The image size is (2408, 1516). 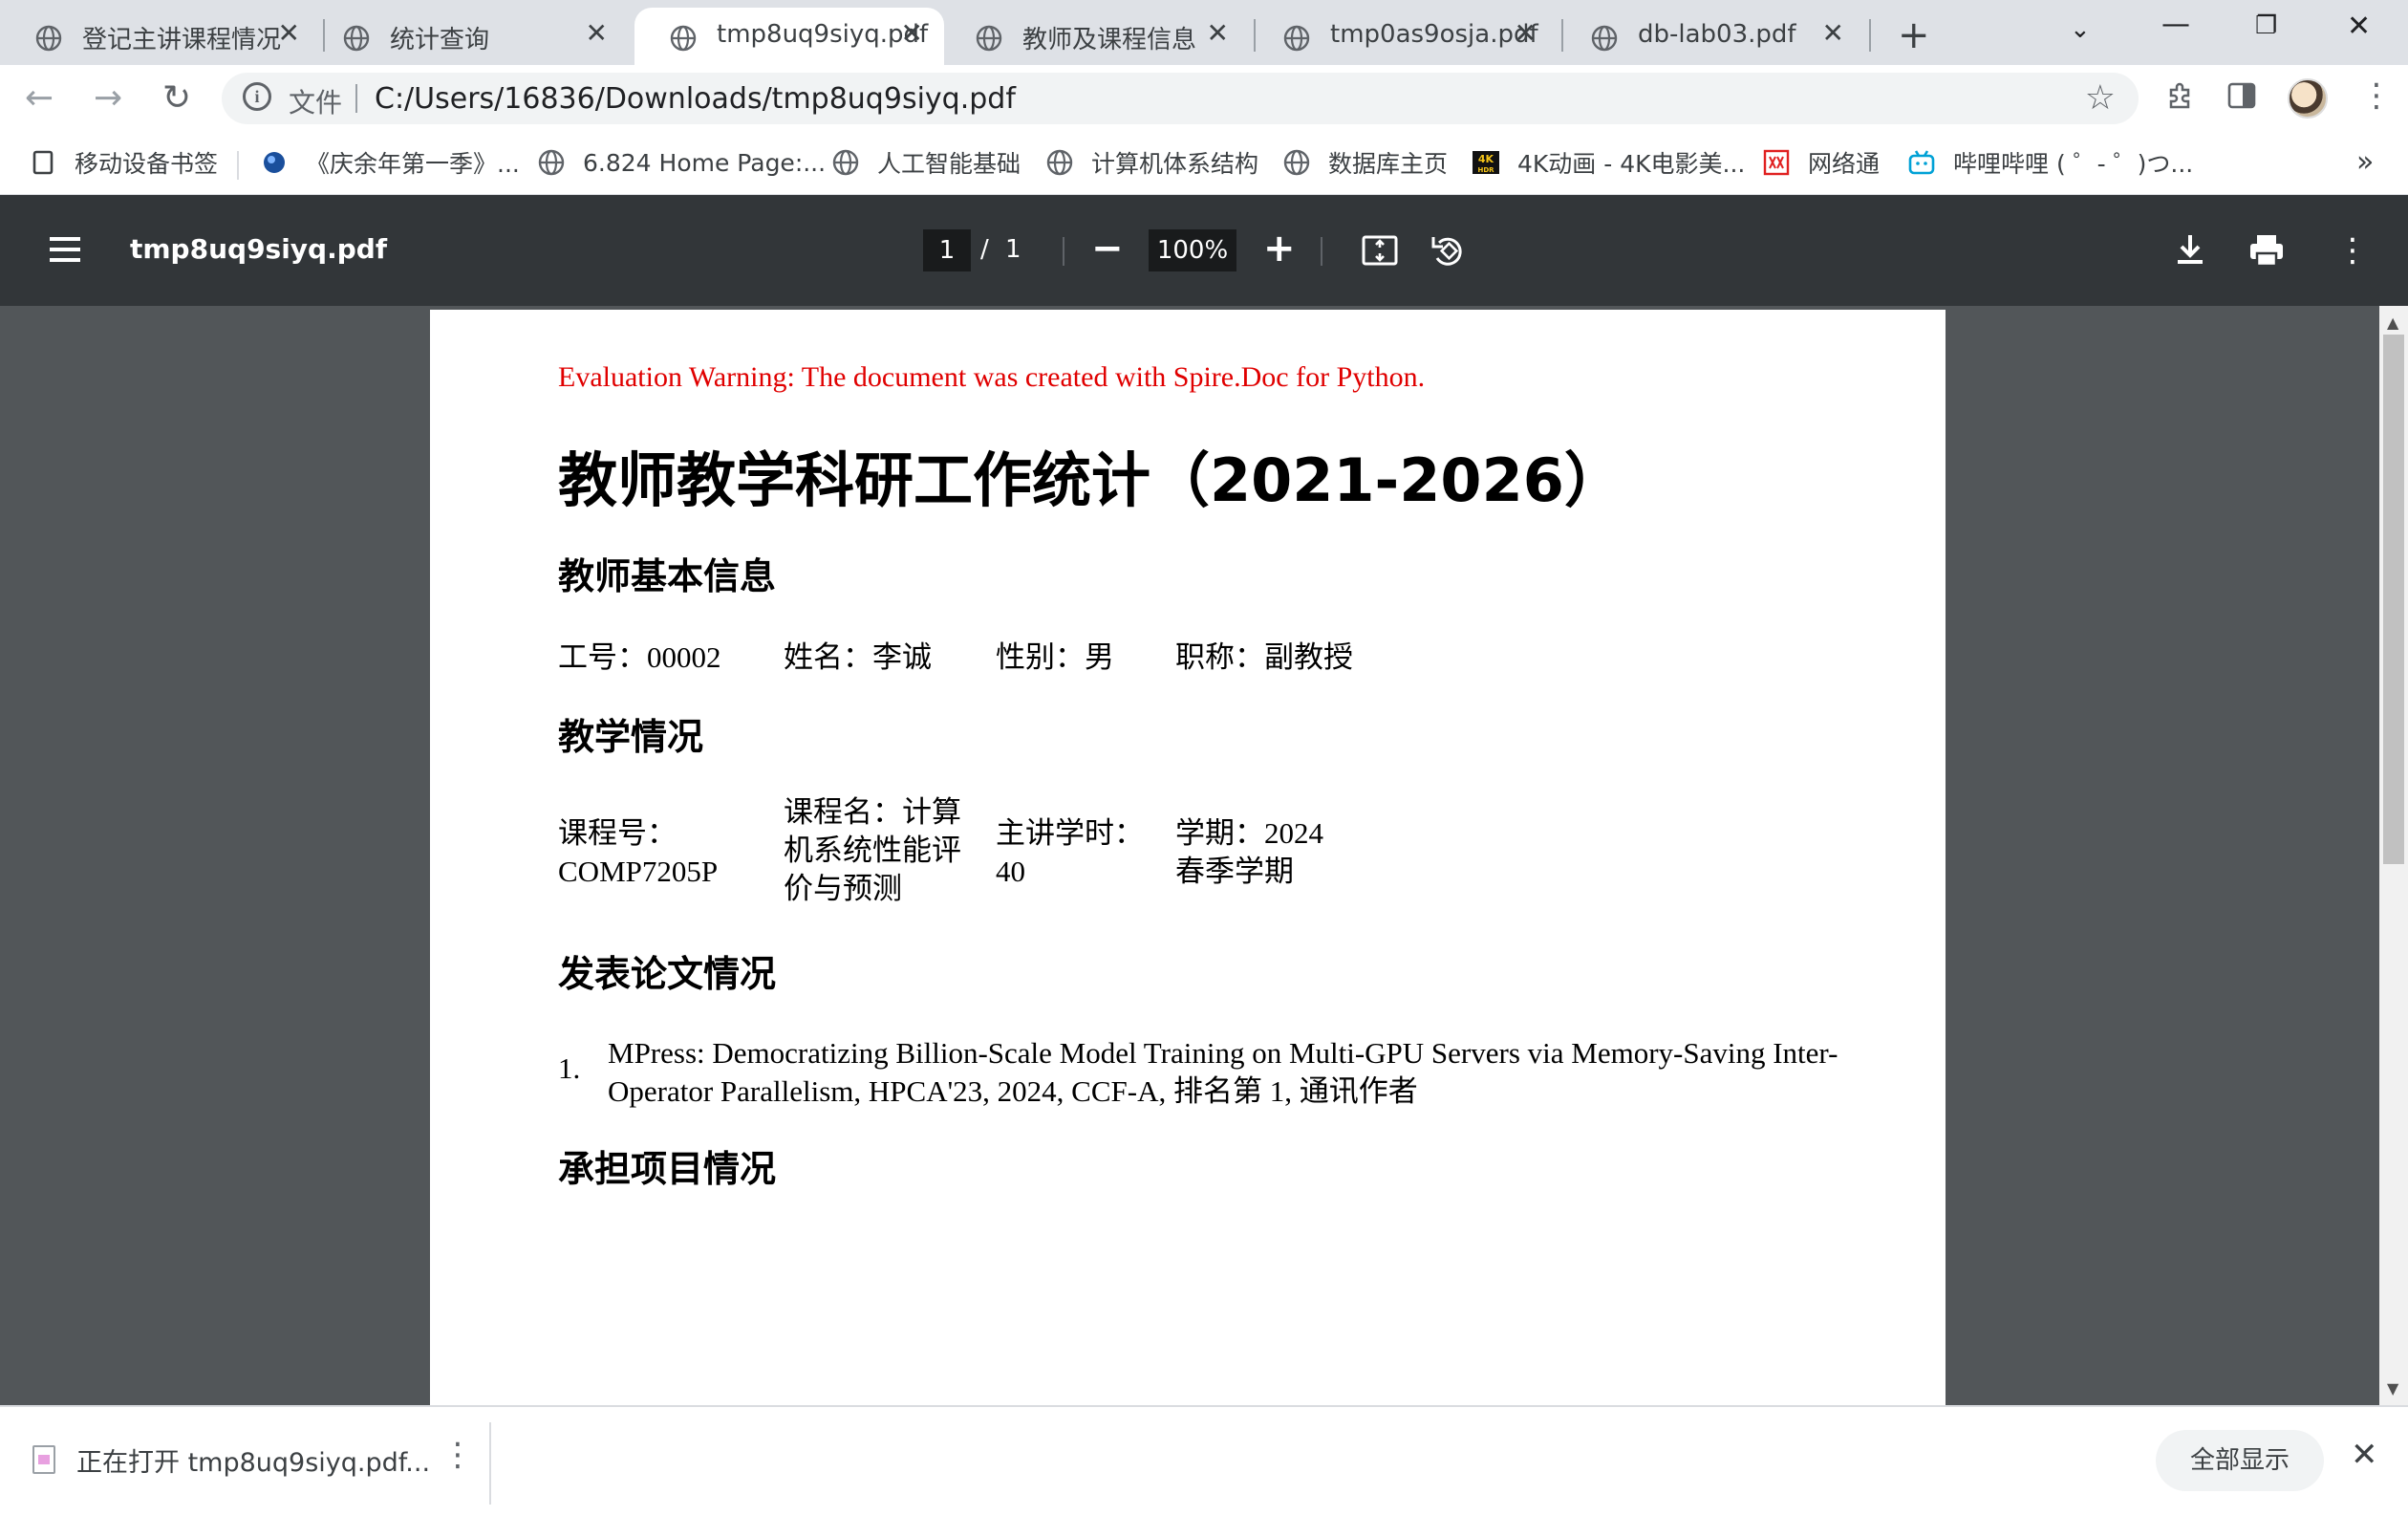 I want to click on page-total: 1, so click(x=1013, y=249).